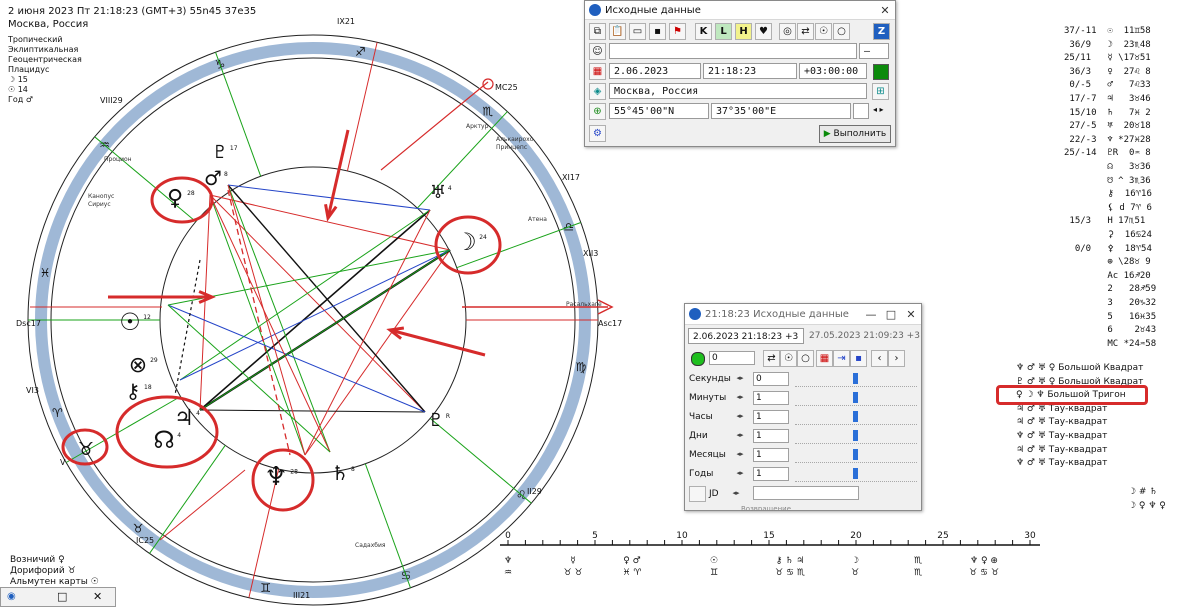 This screenshot has height=607, width=1200. What do you see at coordinates (677, 31) in the screenshot?
I see `flag-icon: ⚑` at bounding box center [677, 31].